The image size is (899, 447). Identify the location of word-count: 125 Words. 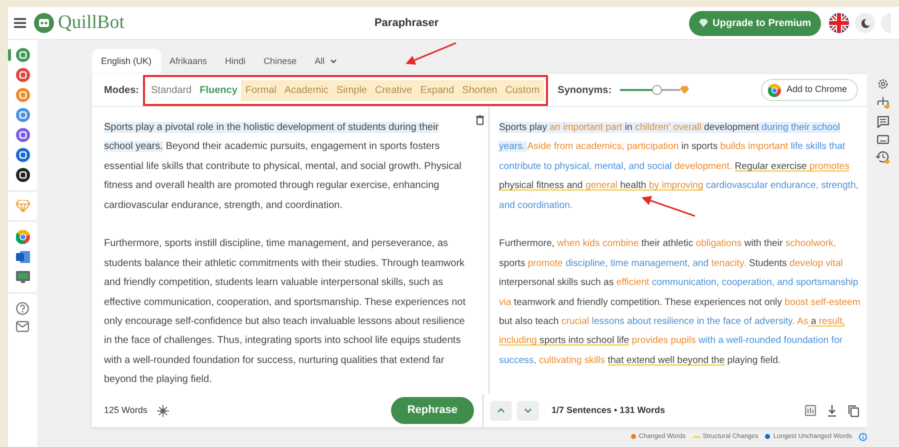
(126, 410).